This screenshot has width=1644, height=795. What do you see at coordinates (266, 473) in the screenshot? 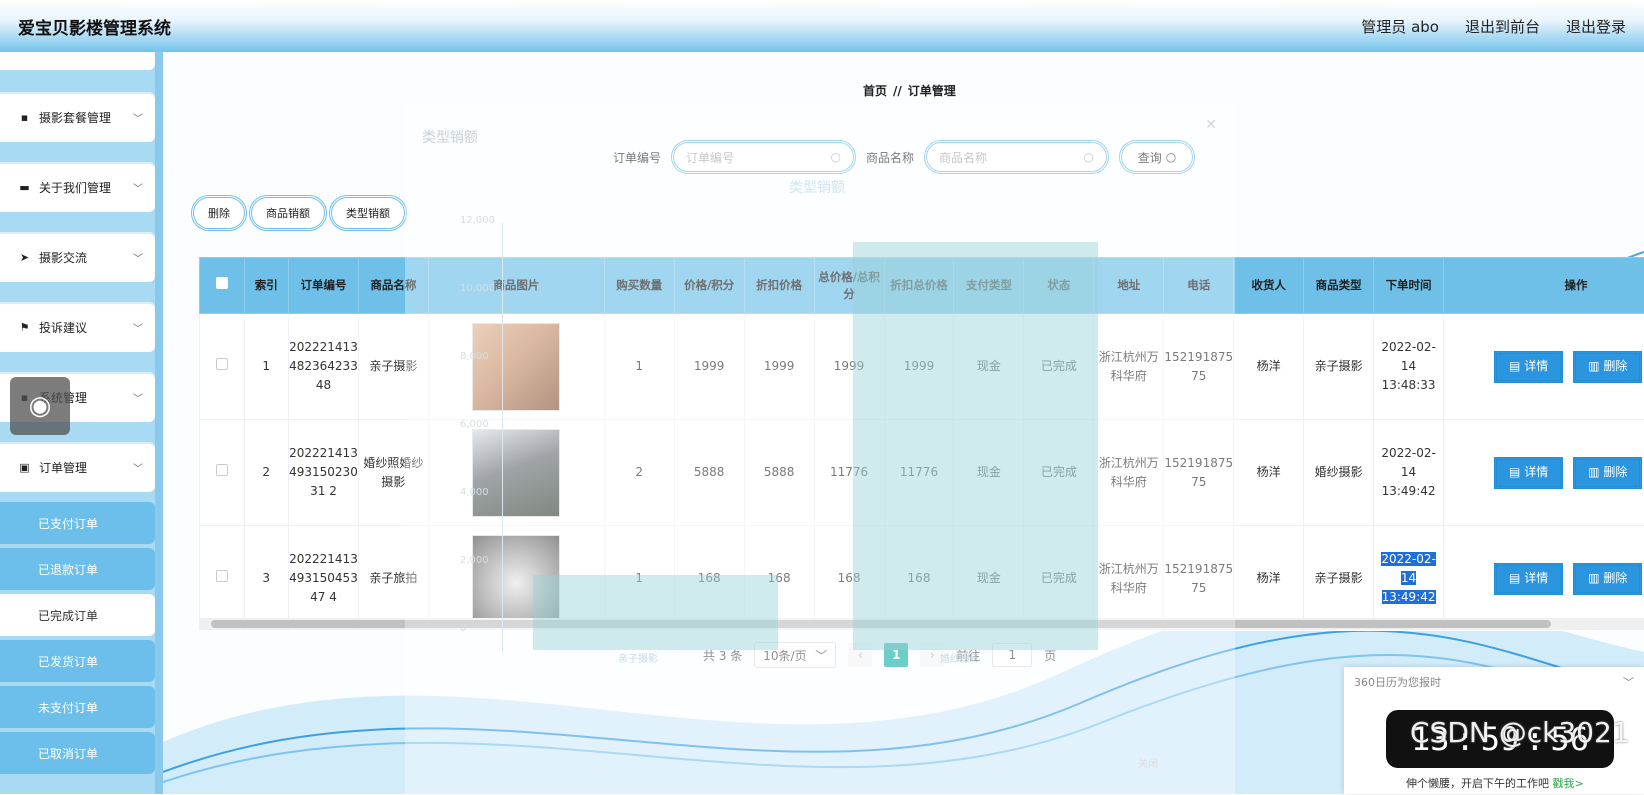
I see `cell-index: 2` at bounding box center [266, 473].